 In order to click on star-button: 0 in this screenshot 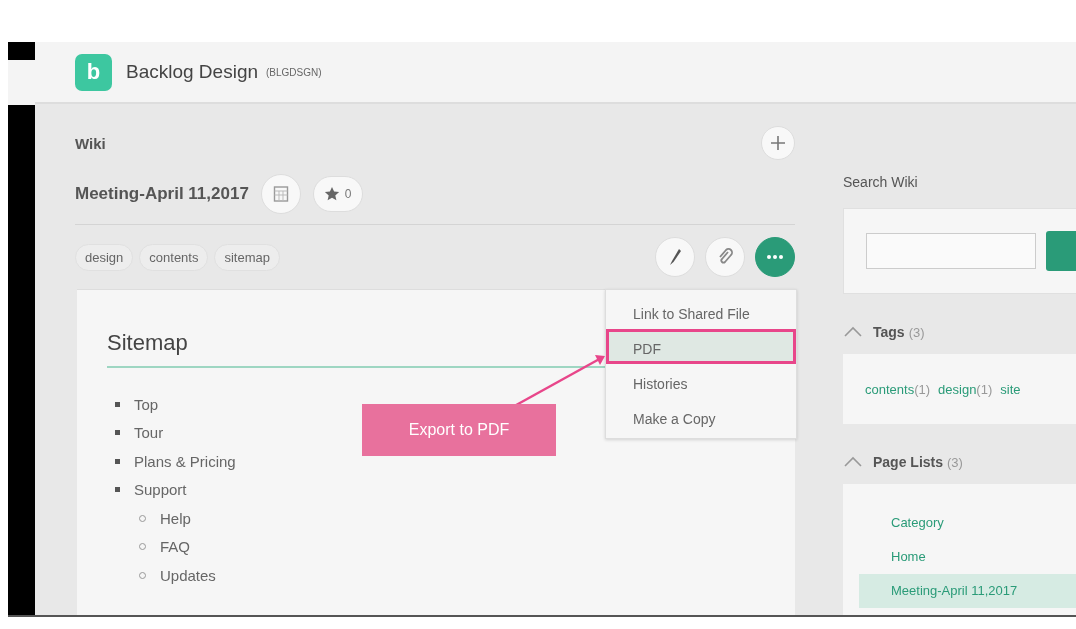, I will do `click(337, 194)`.